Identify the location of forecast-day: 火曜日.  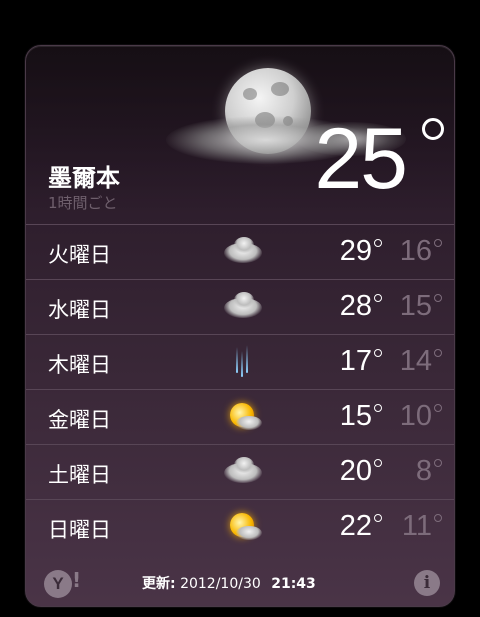
(79, 255).